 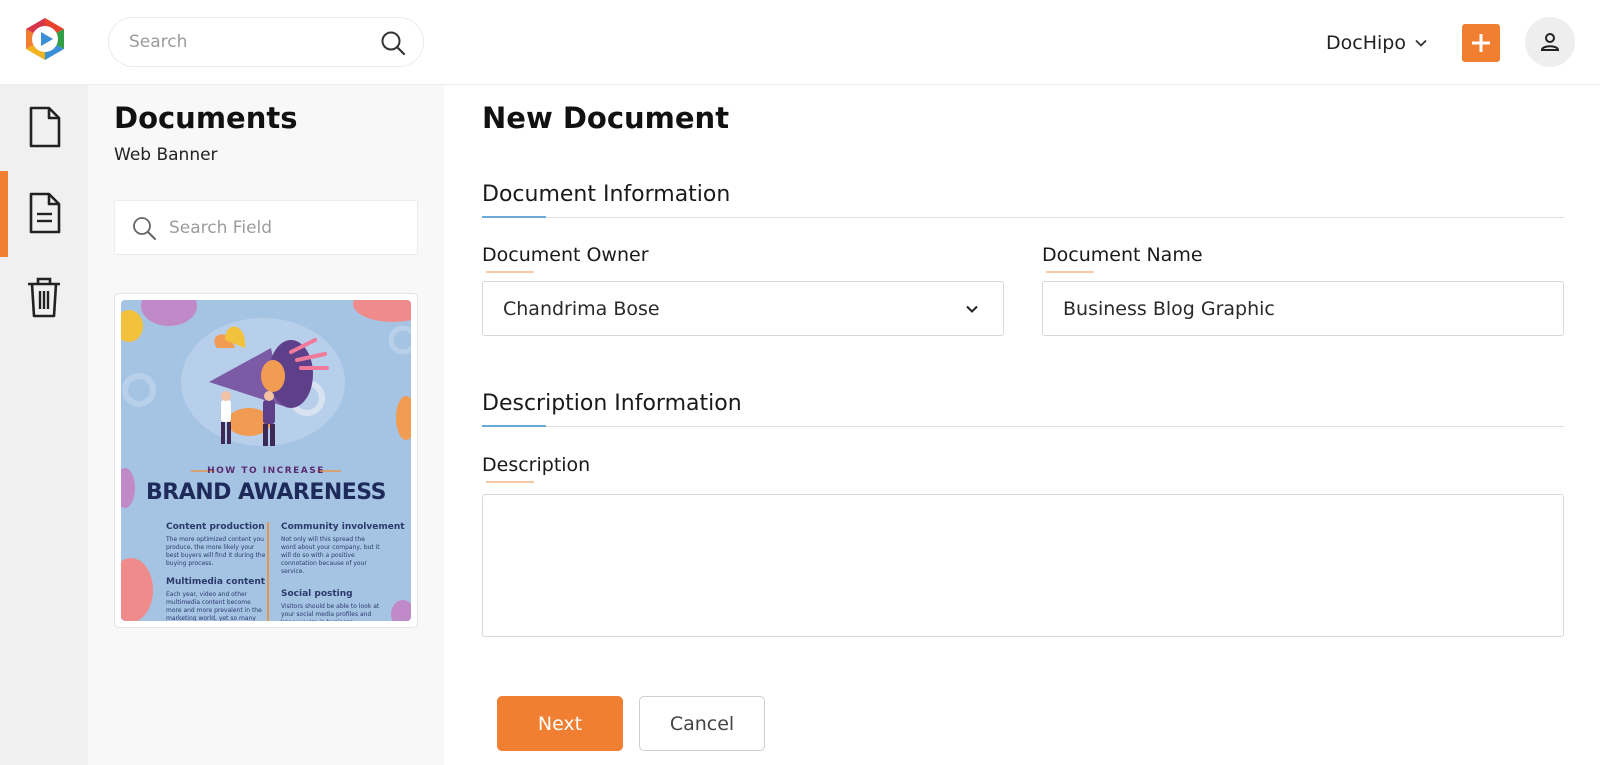 I want to click on icon-rail, so click(x=44, y=425).